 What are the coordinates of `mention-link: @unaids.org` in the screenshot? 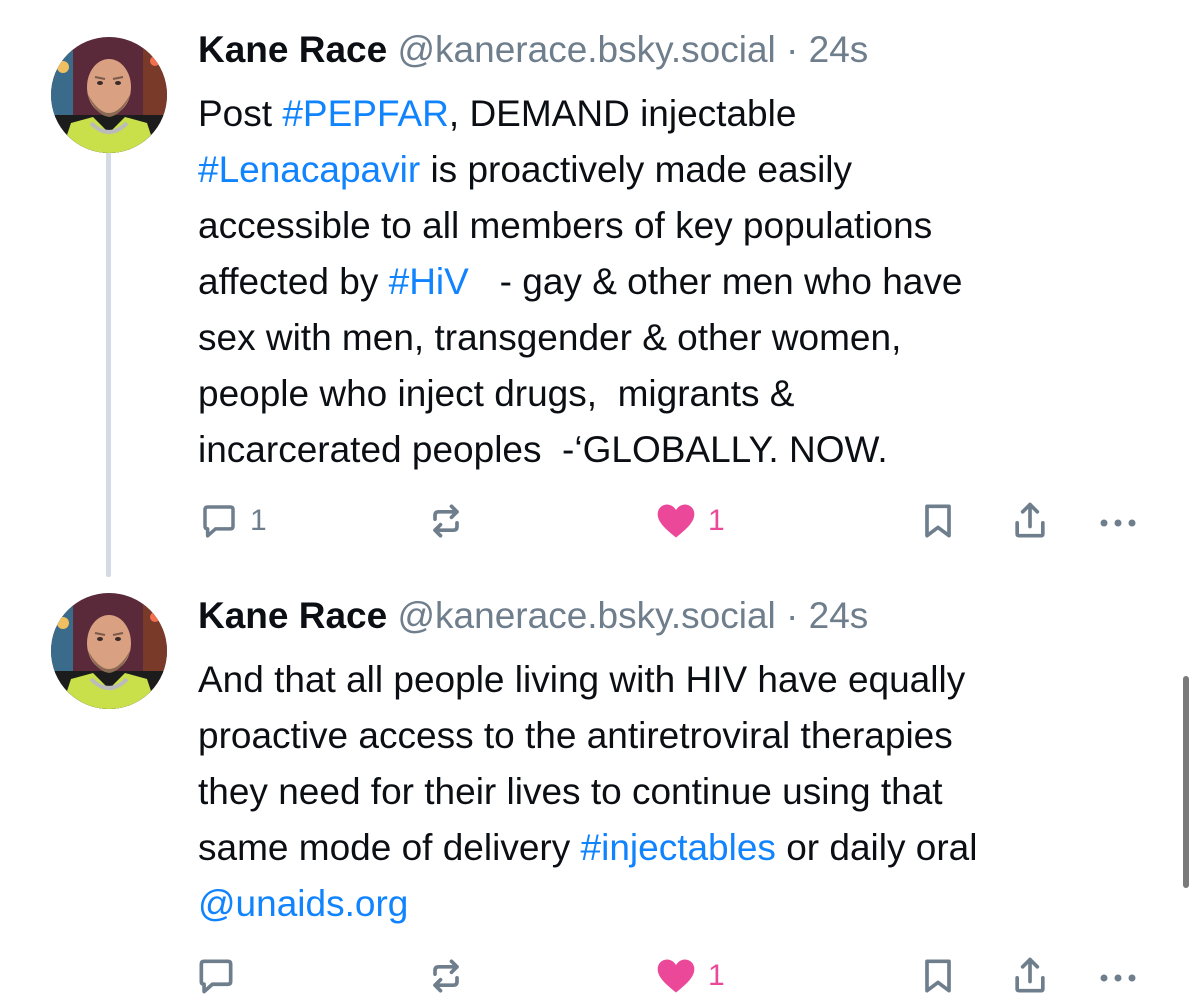 It's located at (303, 903).